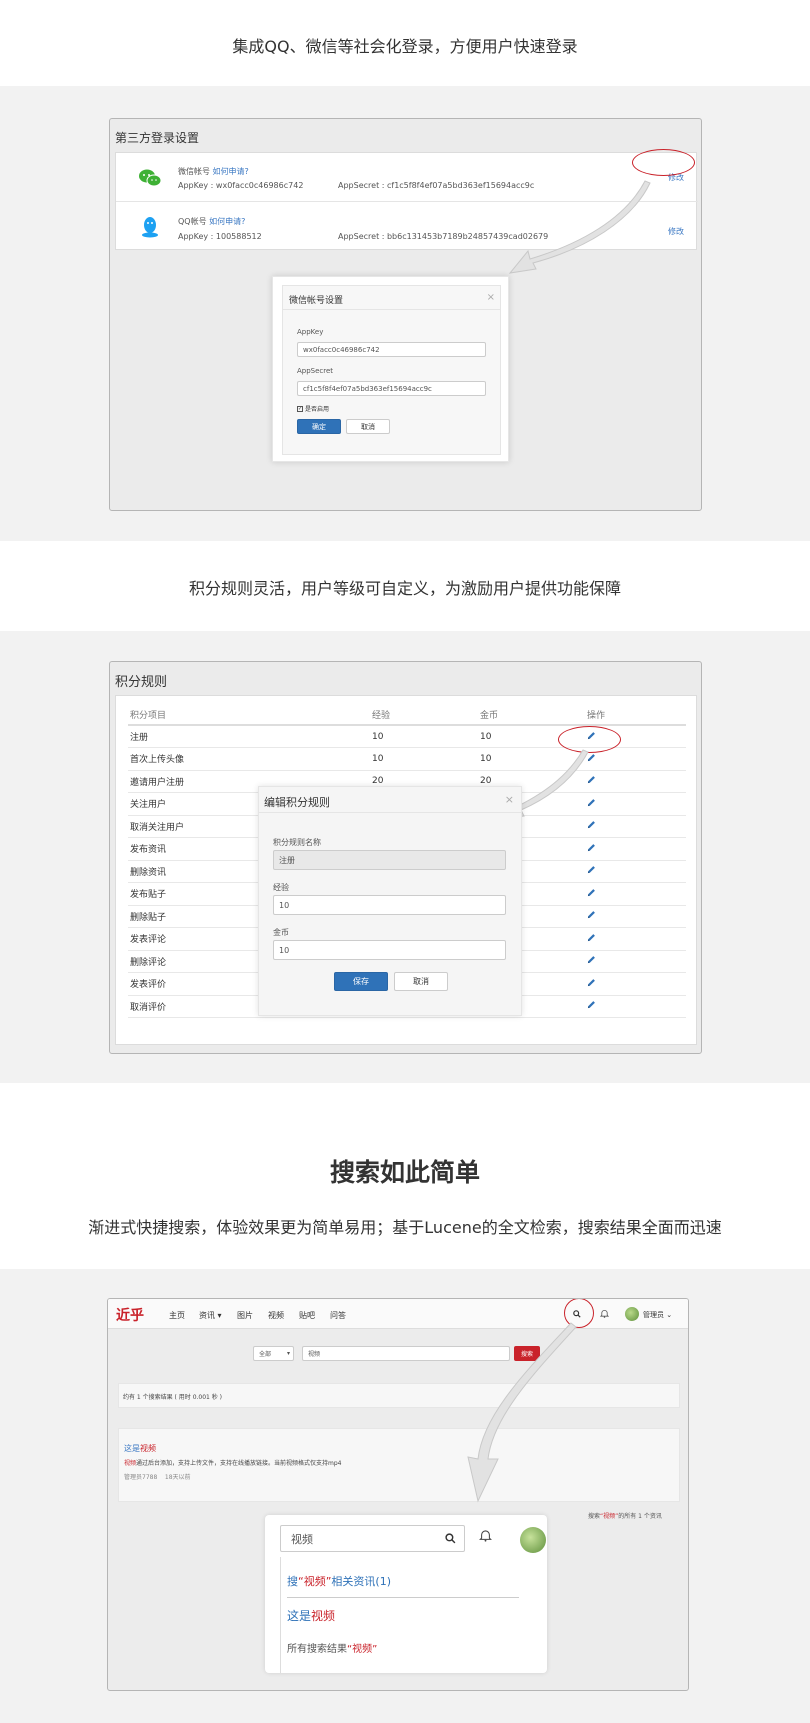  Describe the element at coordinates (390, 800) in the screenshot. I see `dialog-header: 编辑积分规则 ×` at that location.